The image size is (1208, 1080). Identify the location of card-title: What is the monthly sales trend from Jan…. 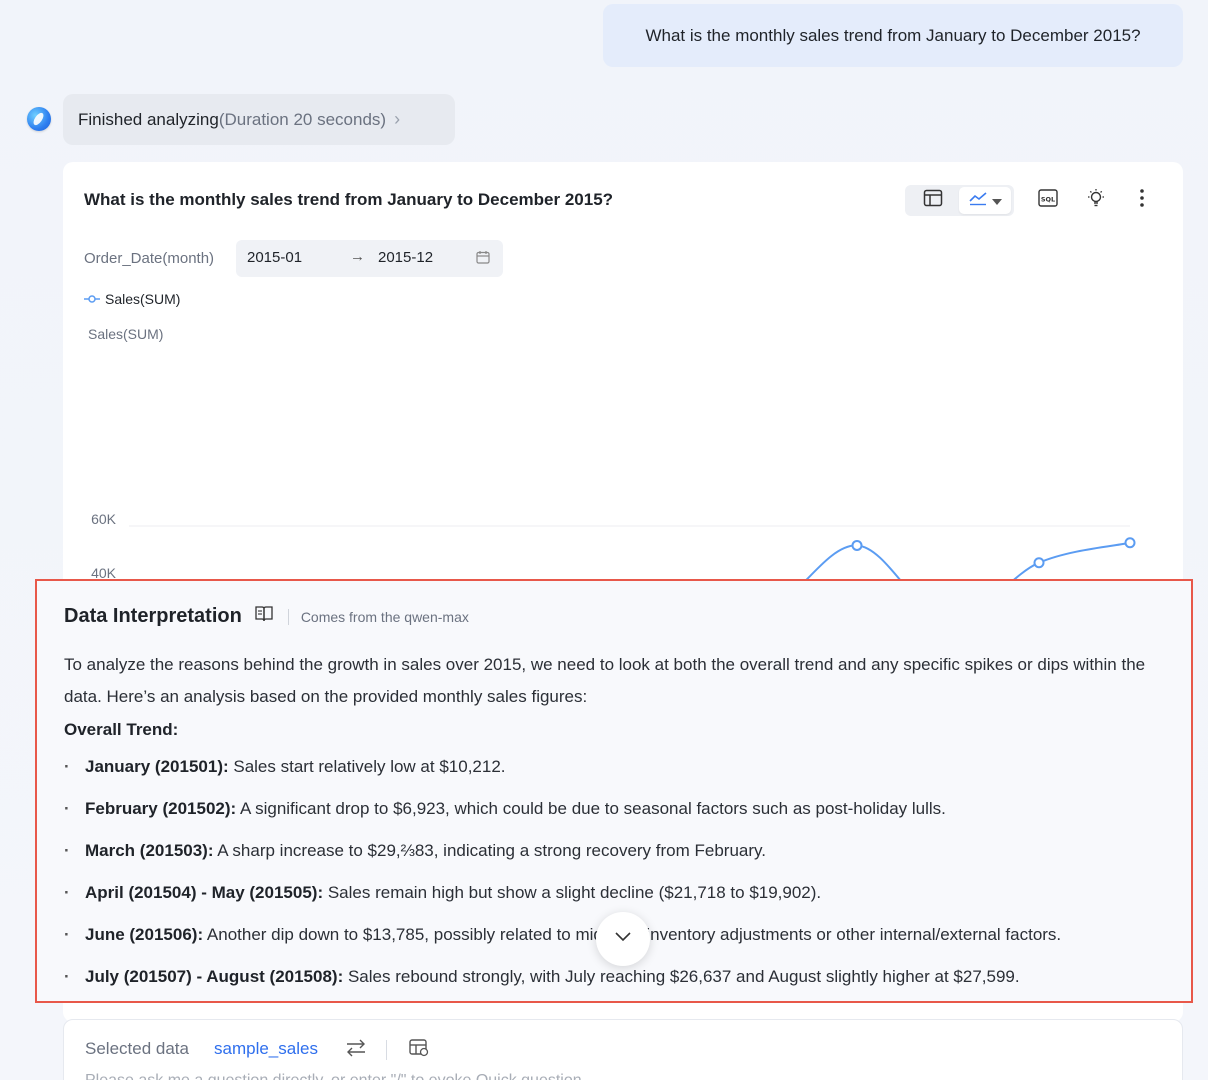
(349, 199).